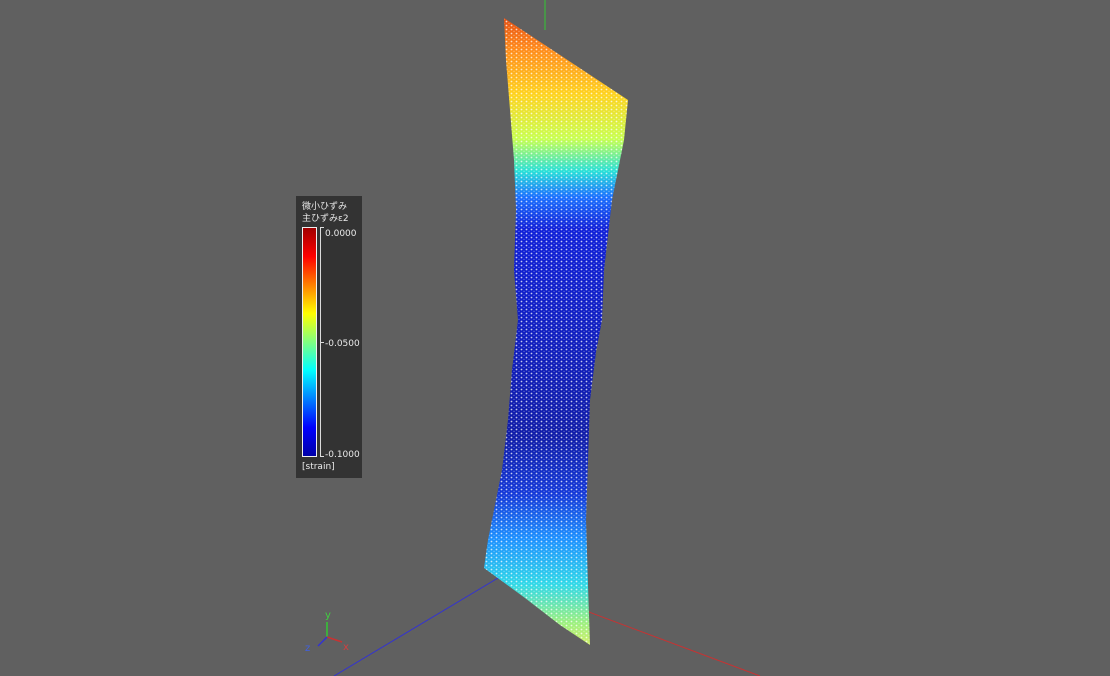  What do you see at coordinates (342, 455) in the screenshot?
I see `tick-label-min: -0.1000` at bounding box center [342, 455].